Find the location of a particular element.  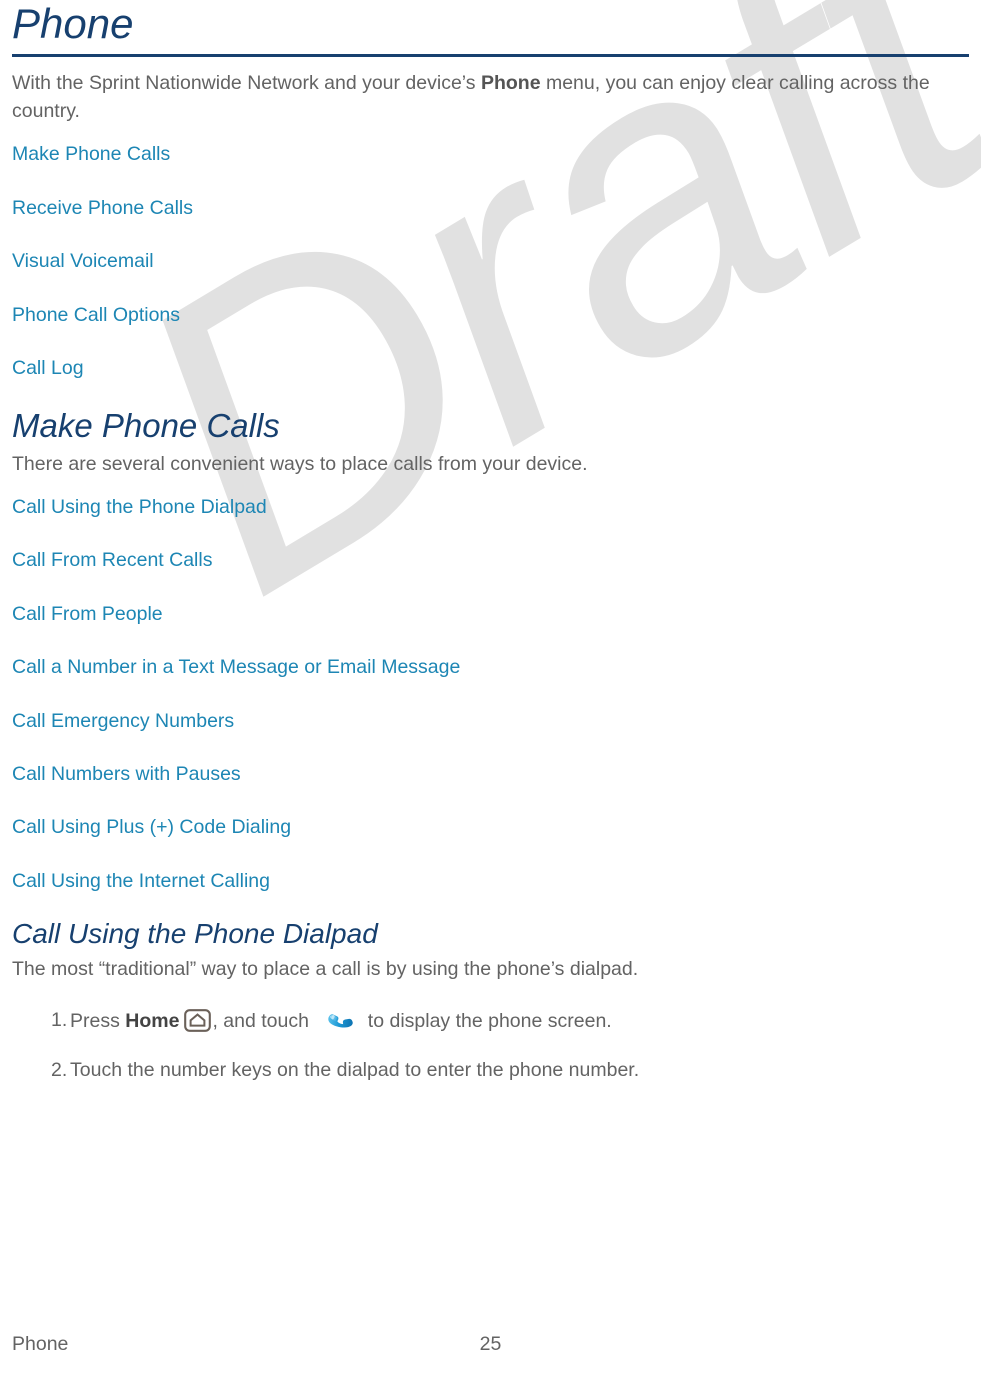

toc-link-call-emergency-numbers: Call Emergency Numbers is located at coordinates (490, 721).